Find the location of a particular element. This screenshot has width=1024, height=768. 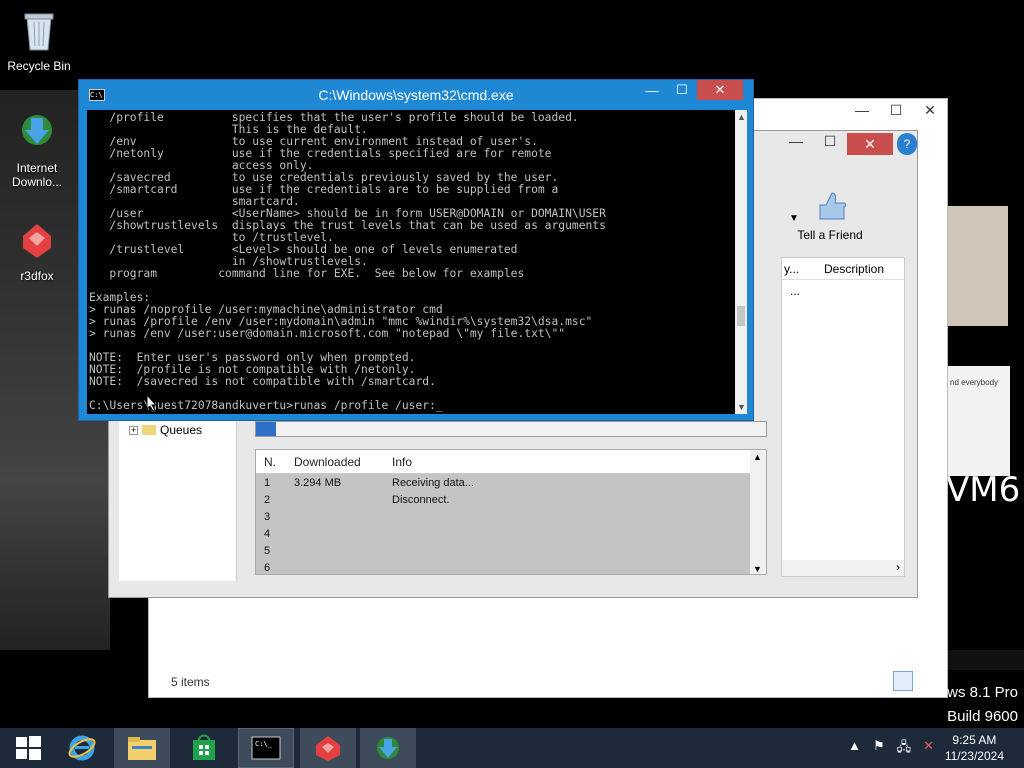

cell-number: 3 is located at coordinates (267, 516).